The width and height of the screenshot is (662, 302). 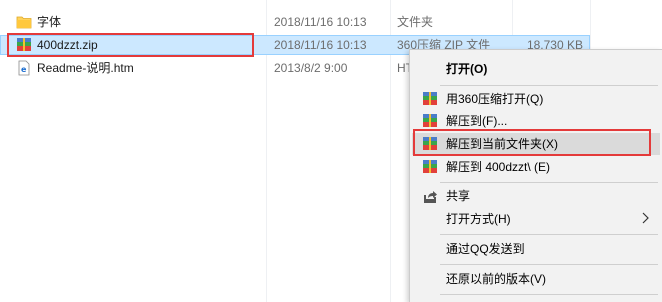 I want to click on chevron-right-icon, so click(x=645, y=218).